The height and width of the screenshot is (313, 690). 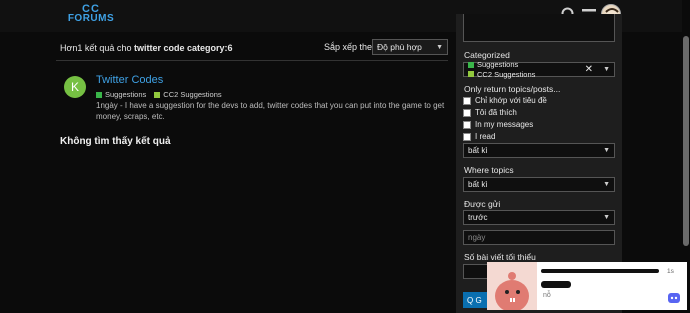 I want to click on scrollbar-thumb, so click(x=686, y=141).